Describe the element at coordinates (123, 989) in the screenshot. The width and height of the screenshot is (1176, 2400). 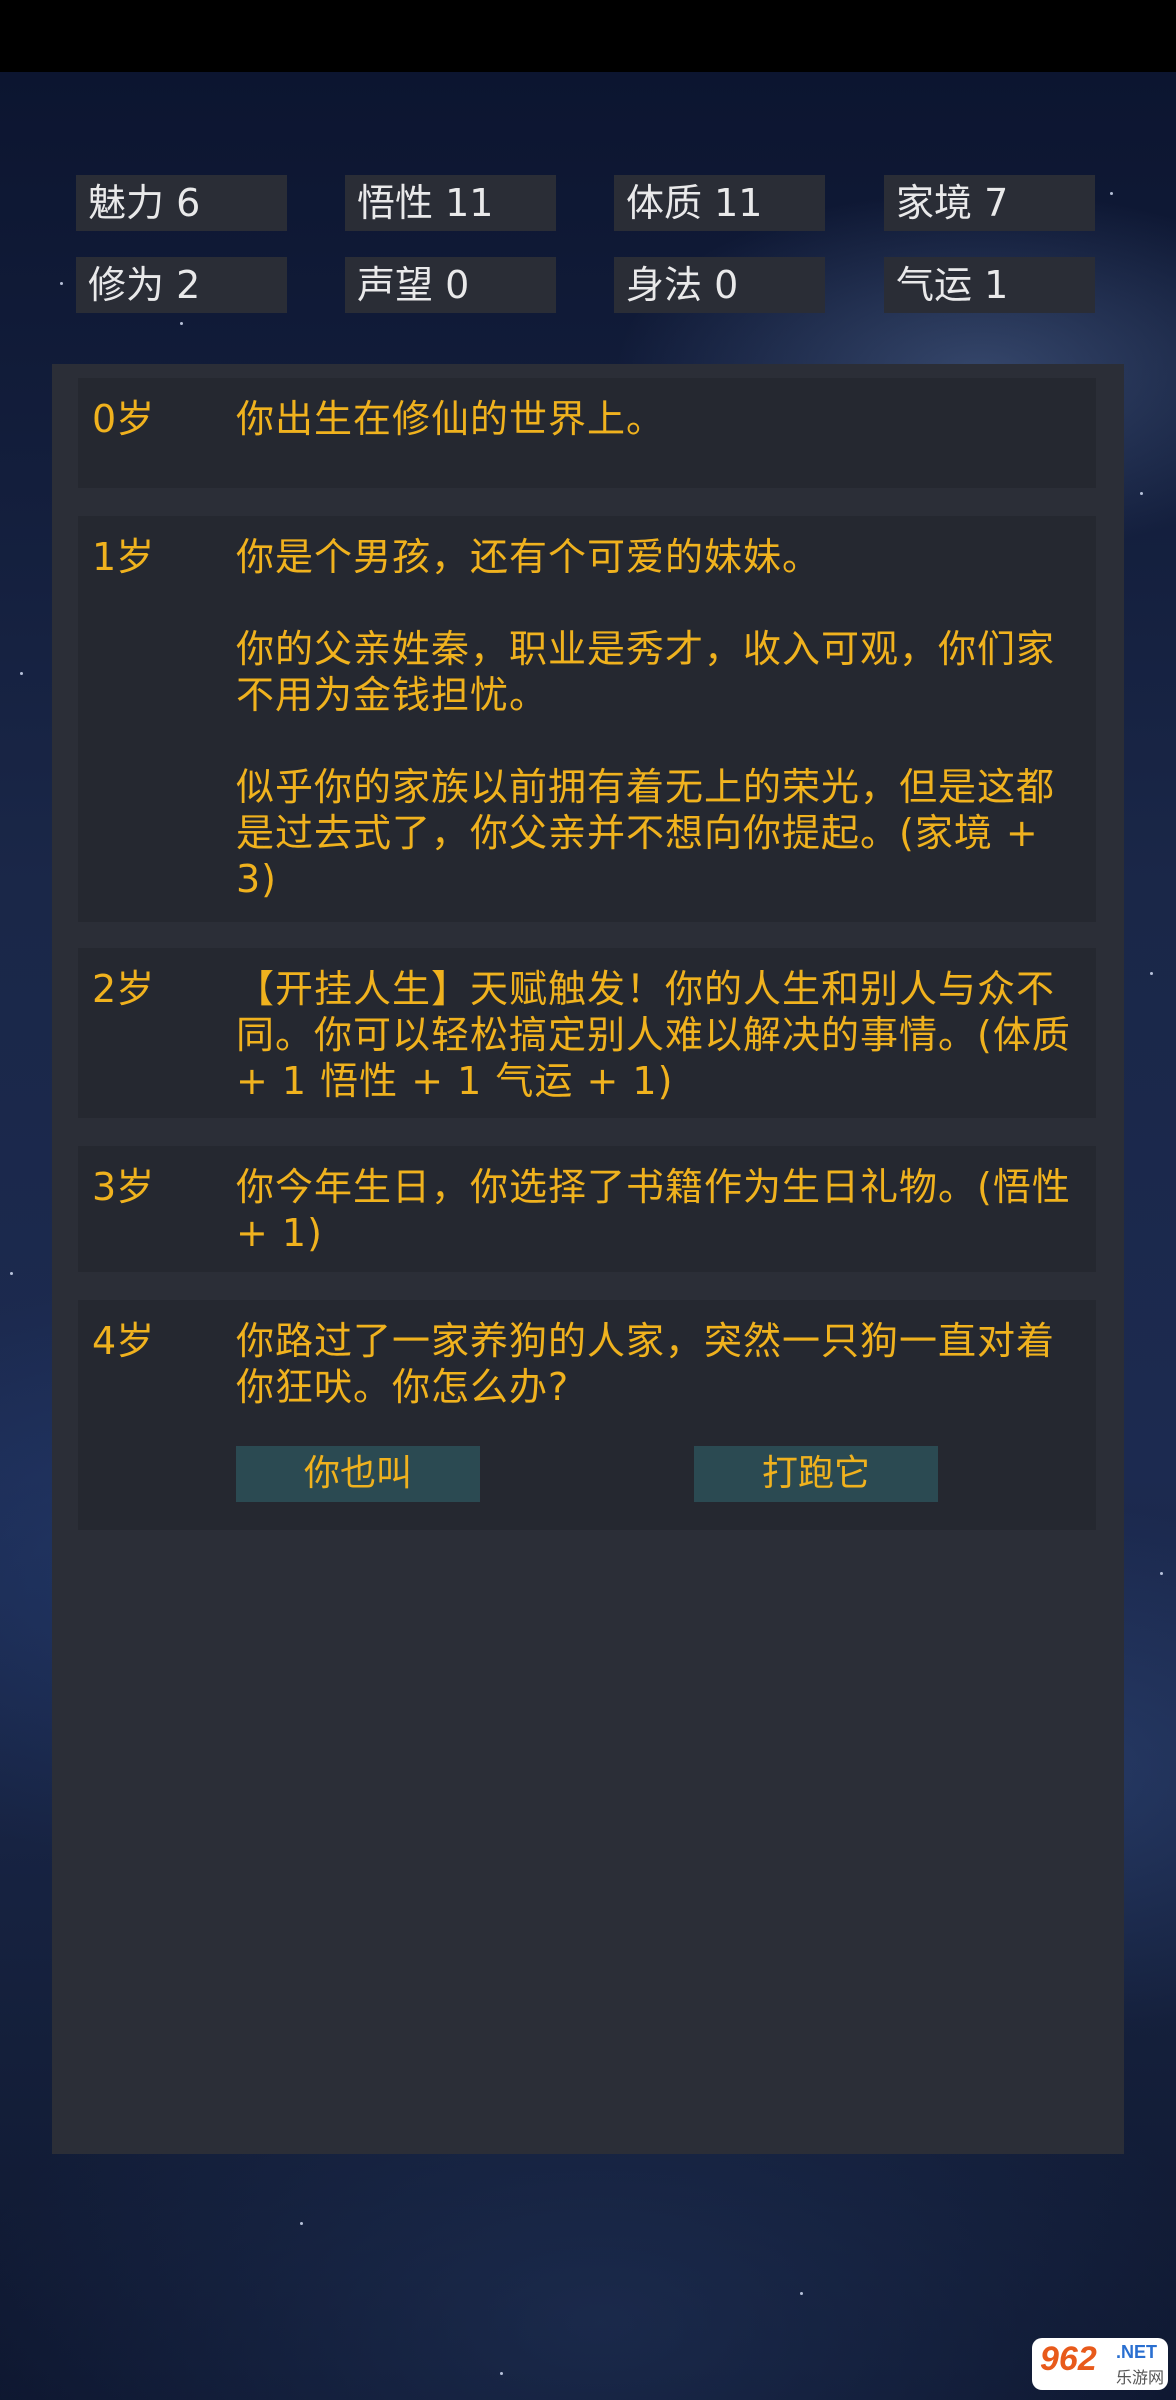
I see `event-age: 2岁` at that location.